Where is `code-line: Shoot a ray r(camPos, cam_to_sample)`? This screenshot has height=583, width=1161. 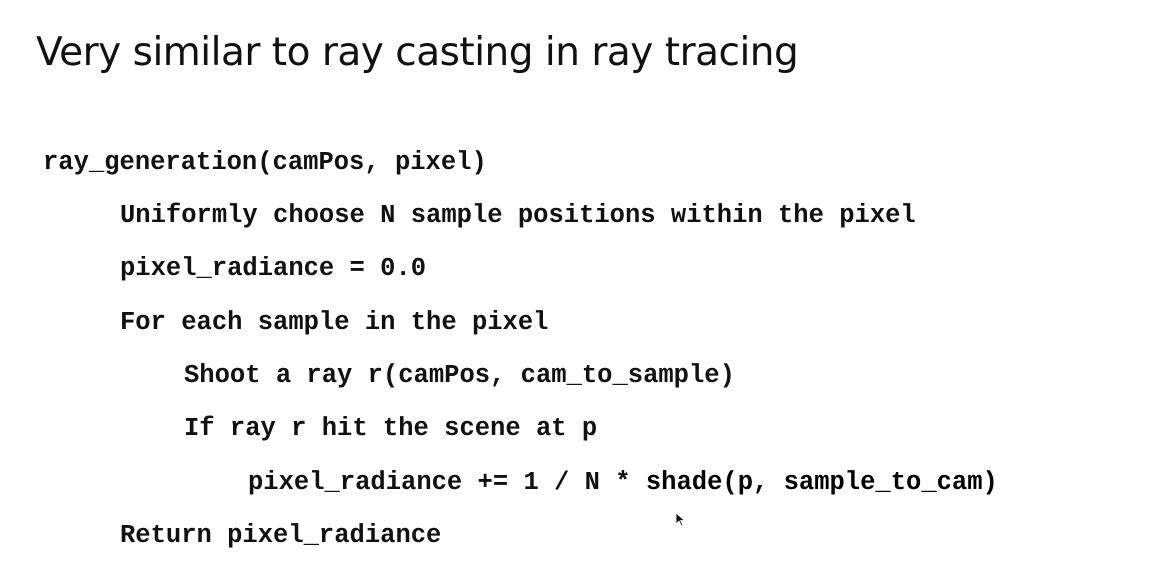 code-line: Shoot a ray r(camPos, cam_to_sample) is located at coordinates (459, 375).